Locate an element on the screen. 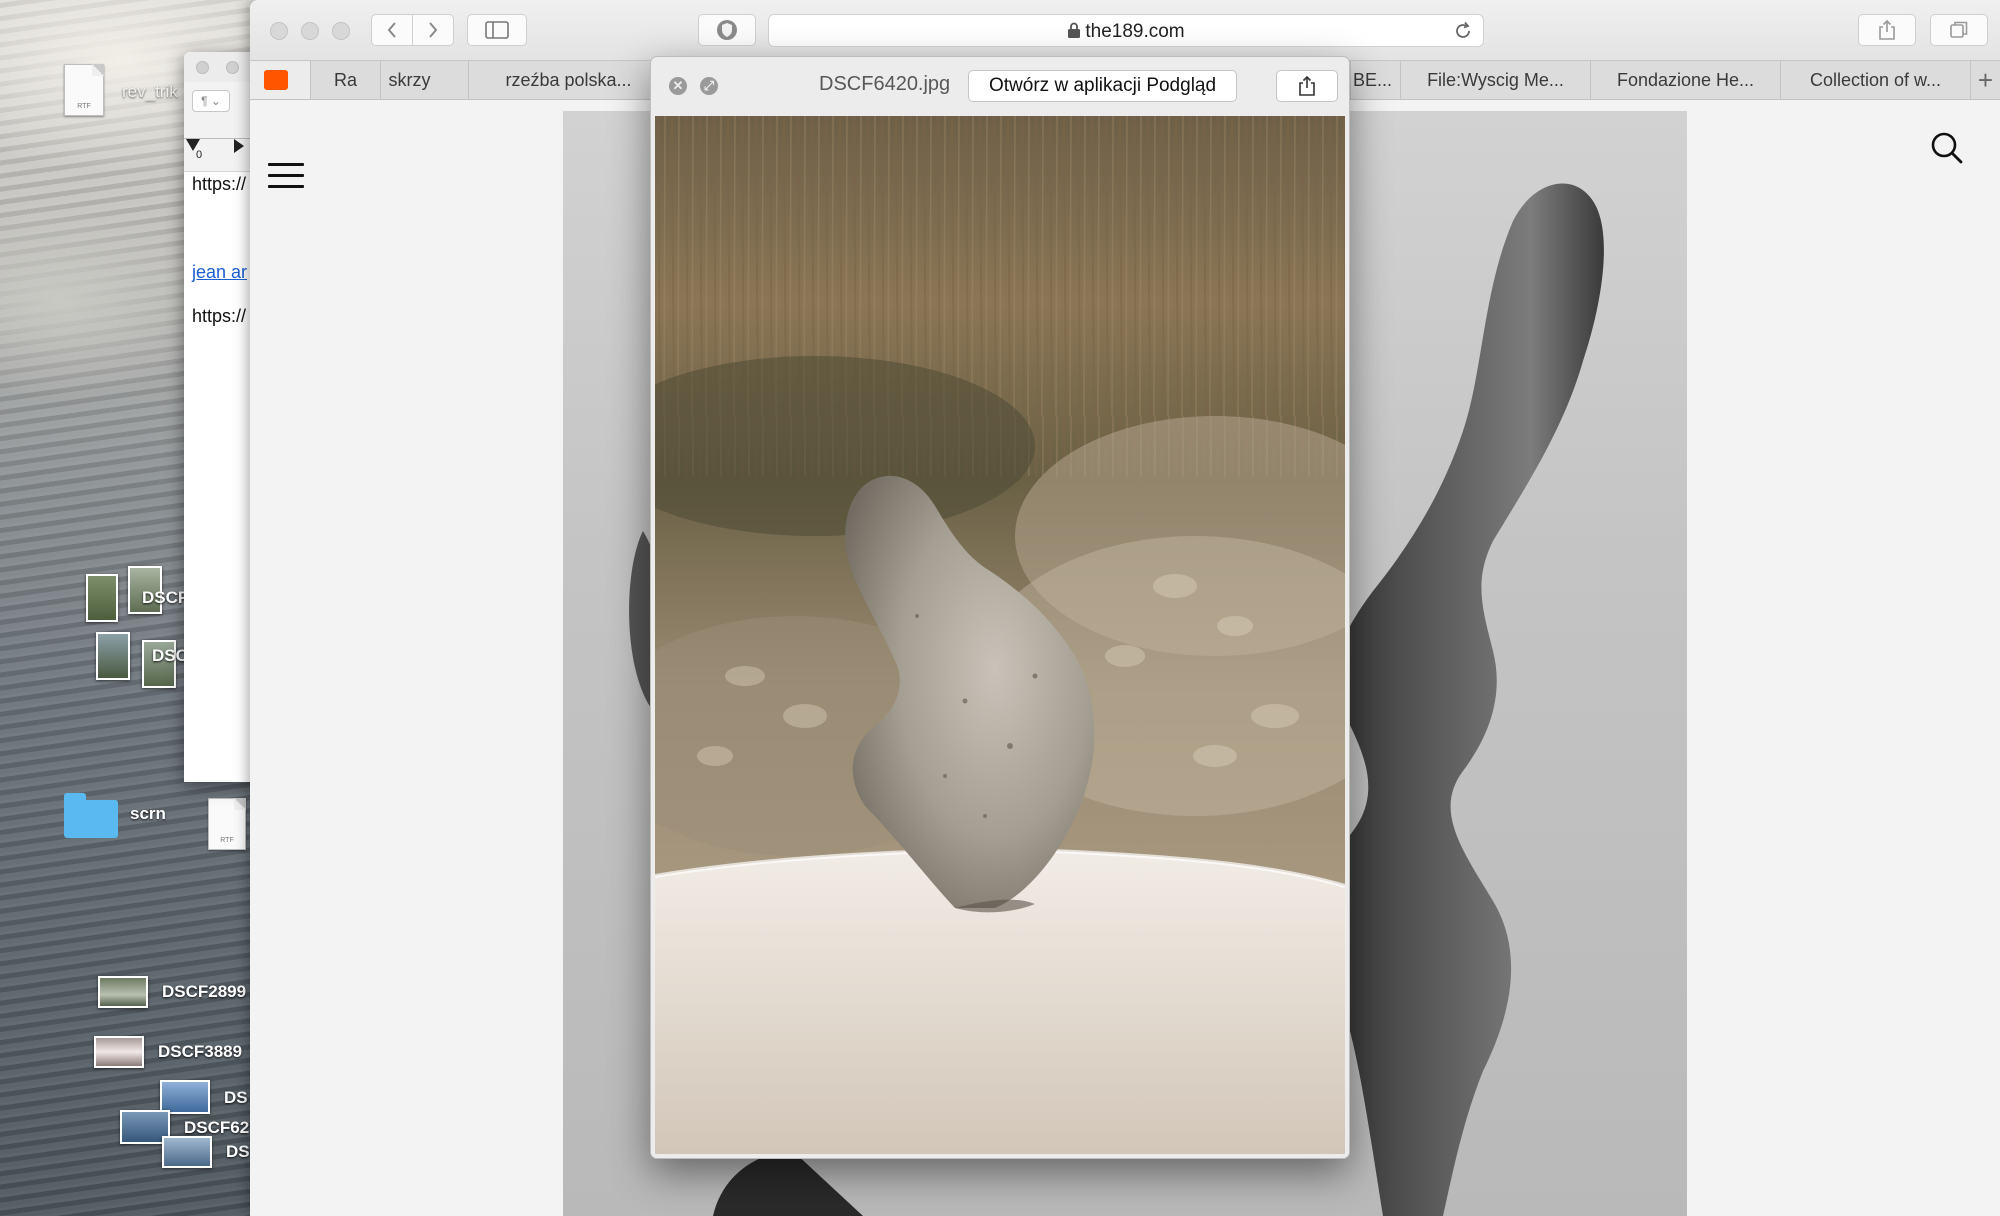 The image size is (2000, 1216). open-in-preview-button: Otwórz w aplikacji Podgląd is located at coordinates (1103, 86).